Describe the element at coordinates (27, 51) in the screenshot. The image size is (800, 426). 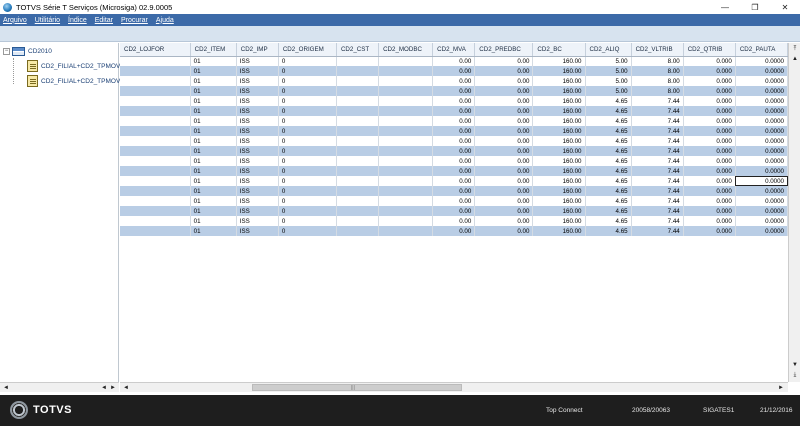
I see `tree-node-root: − CD2010` at that location.